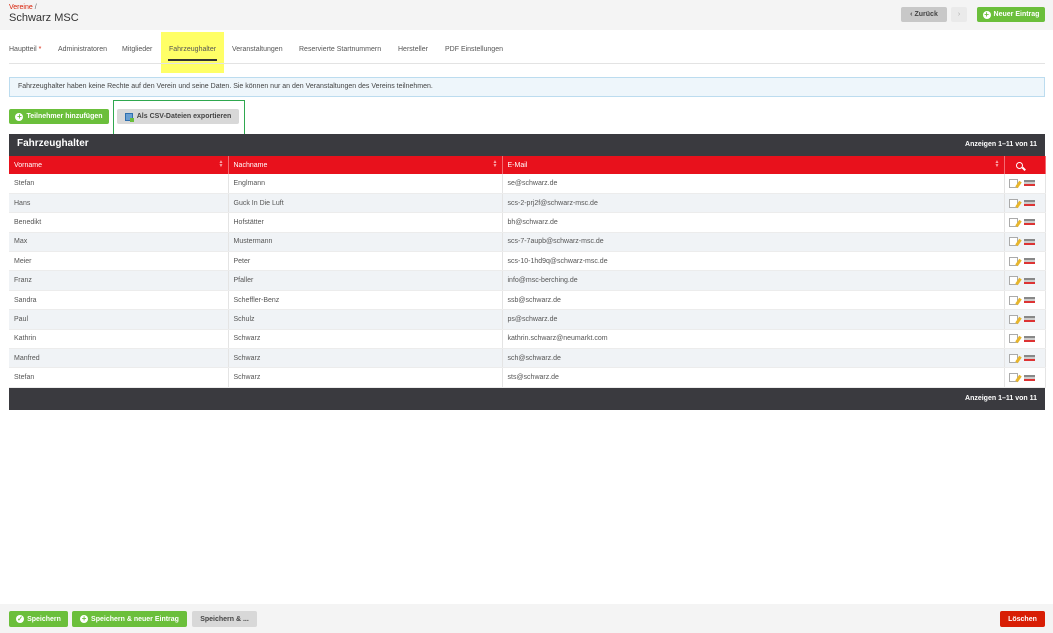  I want to click on table-row: Manfred Schwarz sch@schwarz.de, so click(527, 358).